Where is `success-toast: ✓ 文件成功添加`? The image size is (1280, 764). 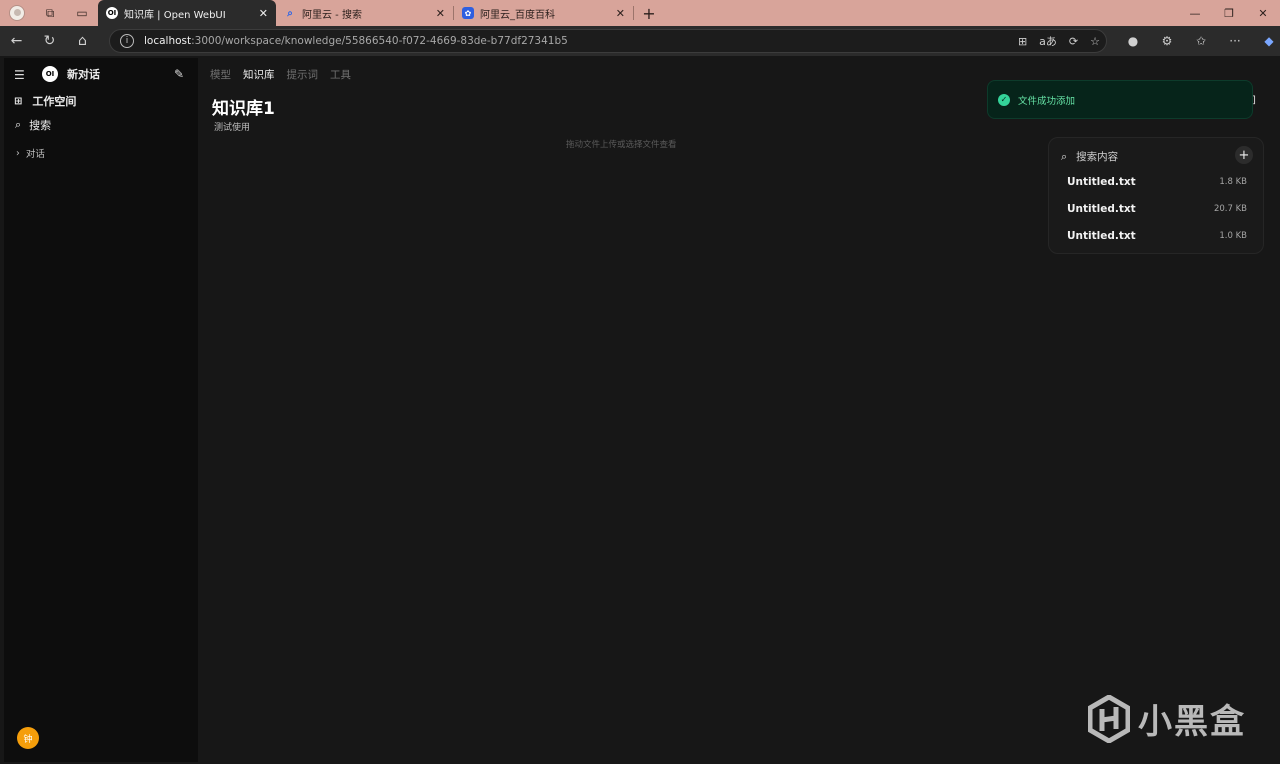 success-toast: ✓ 文件成功添加 is located at coordinates (1120, 99).